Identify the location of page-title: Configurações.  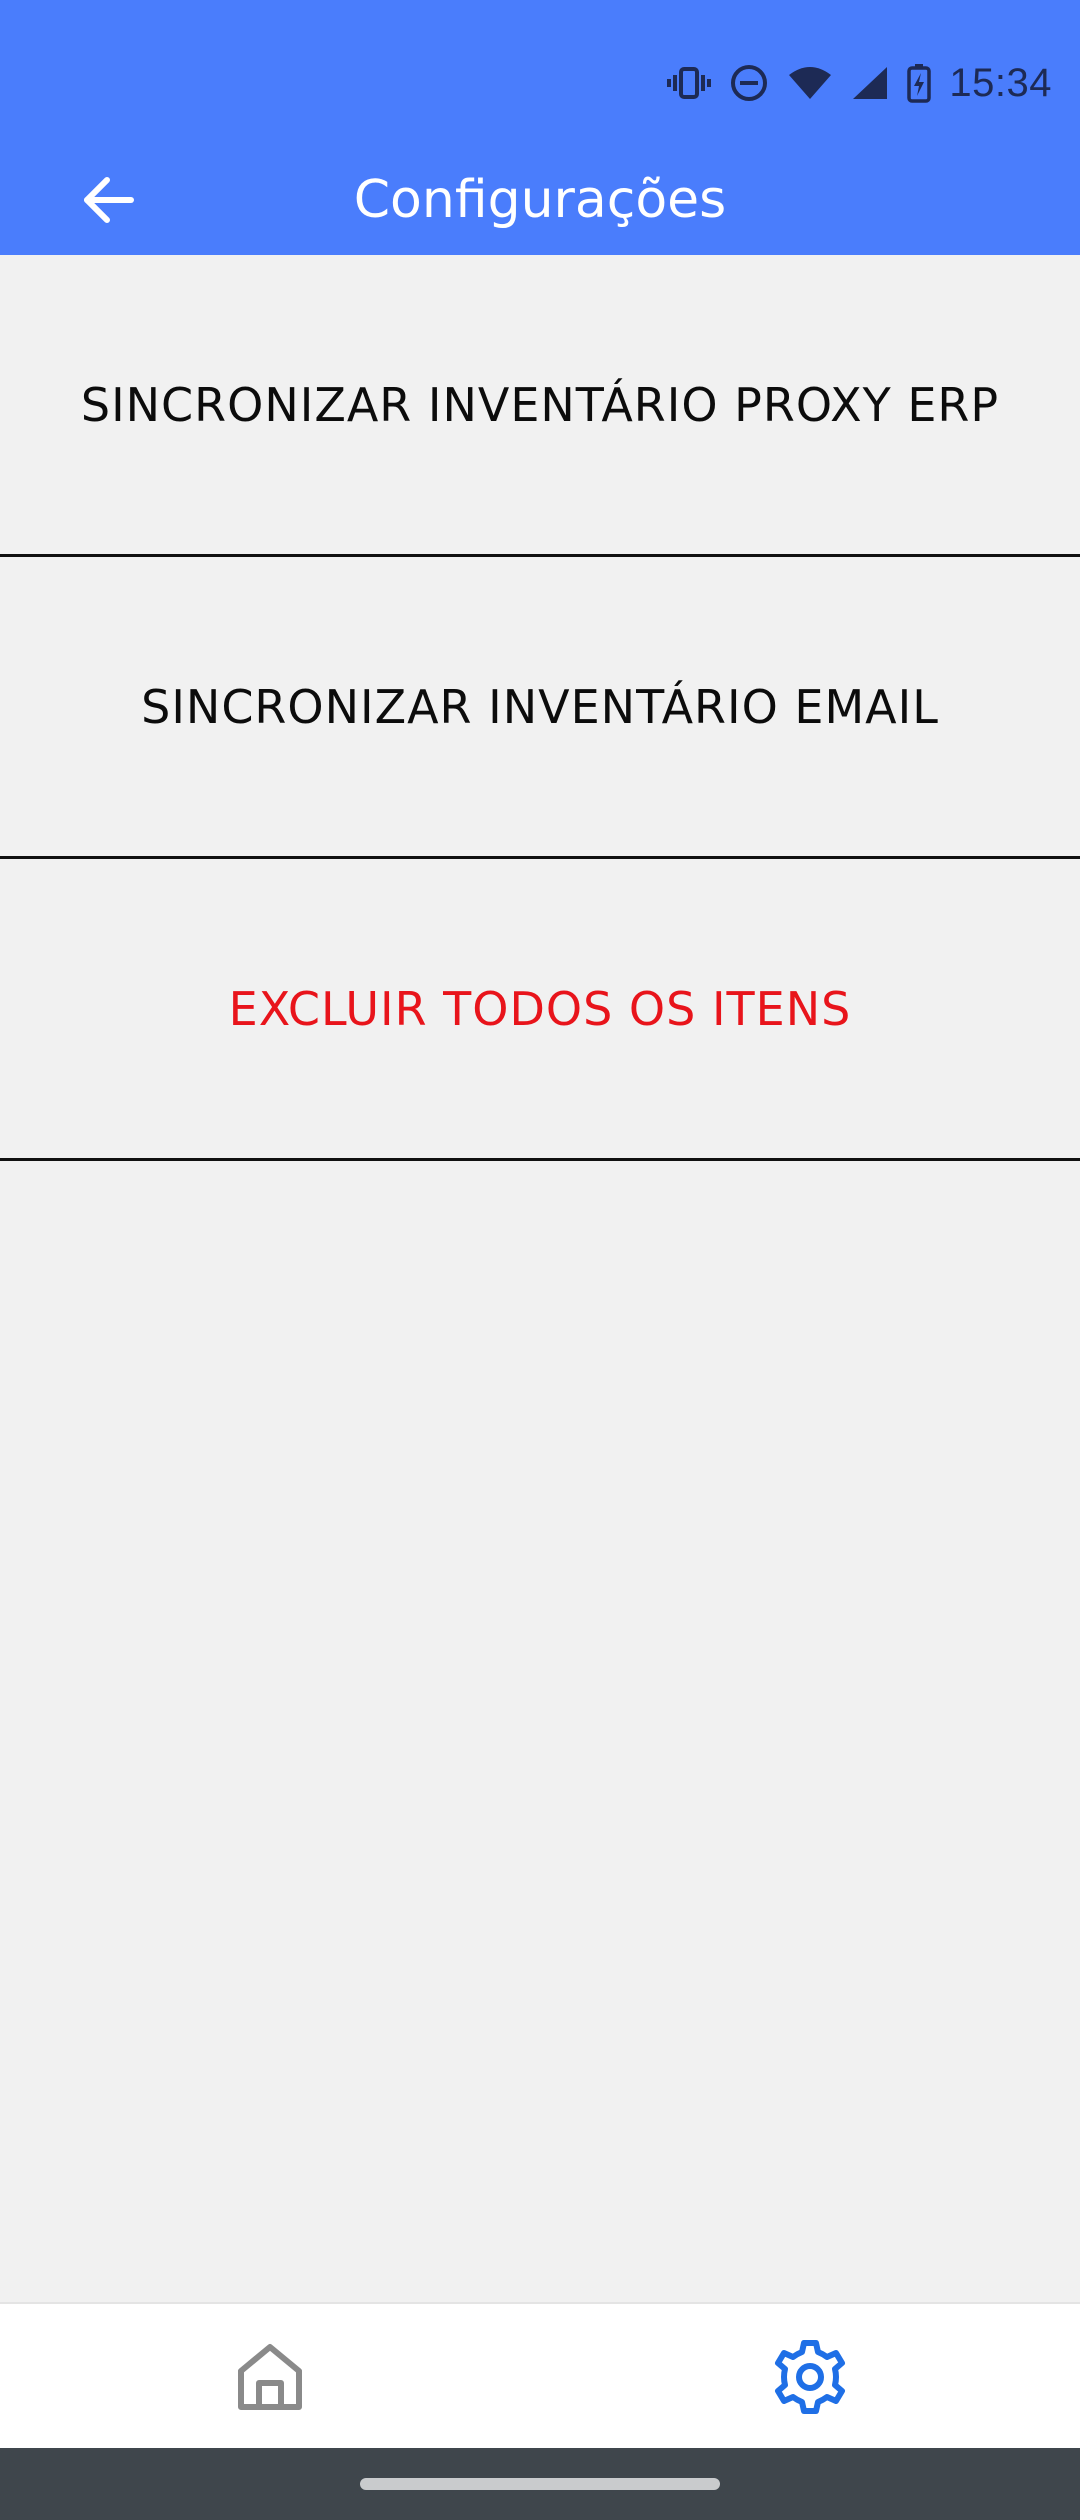
(540, 200).